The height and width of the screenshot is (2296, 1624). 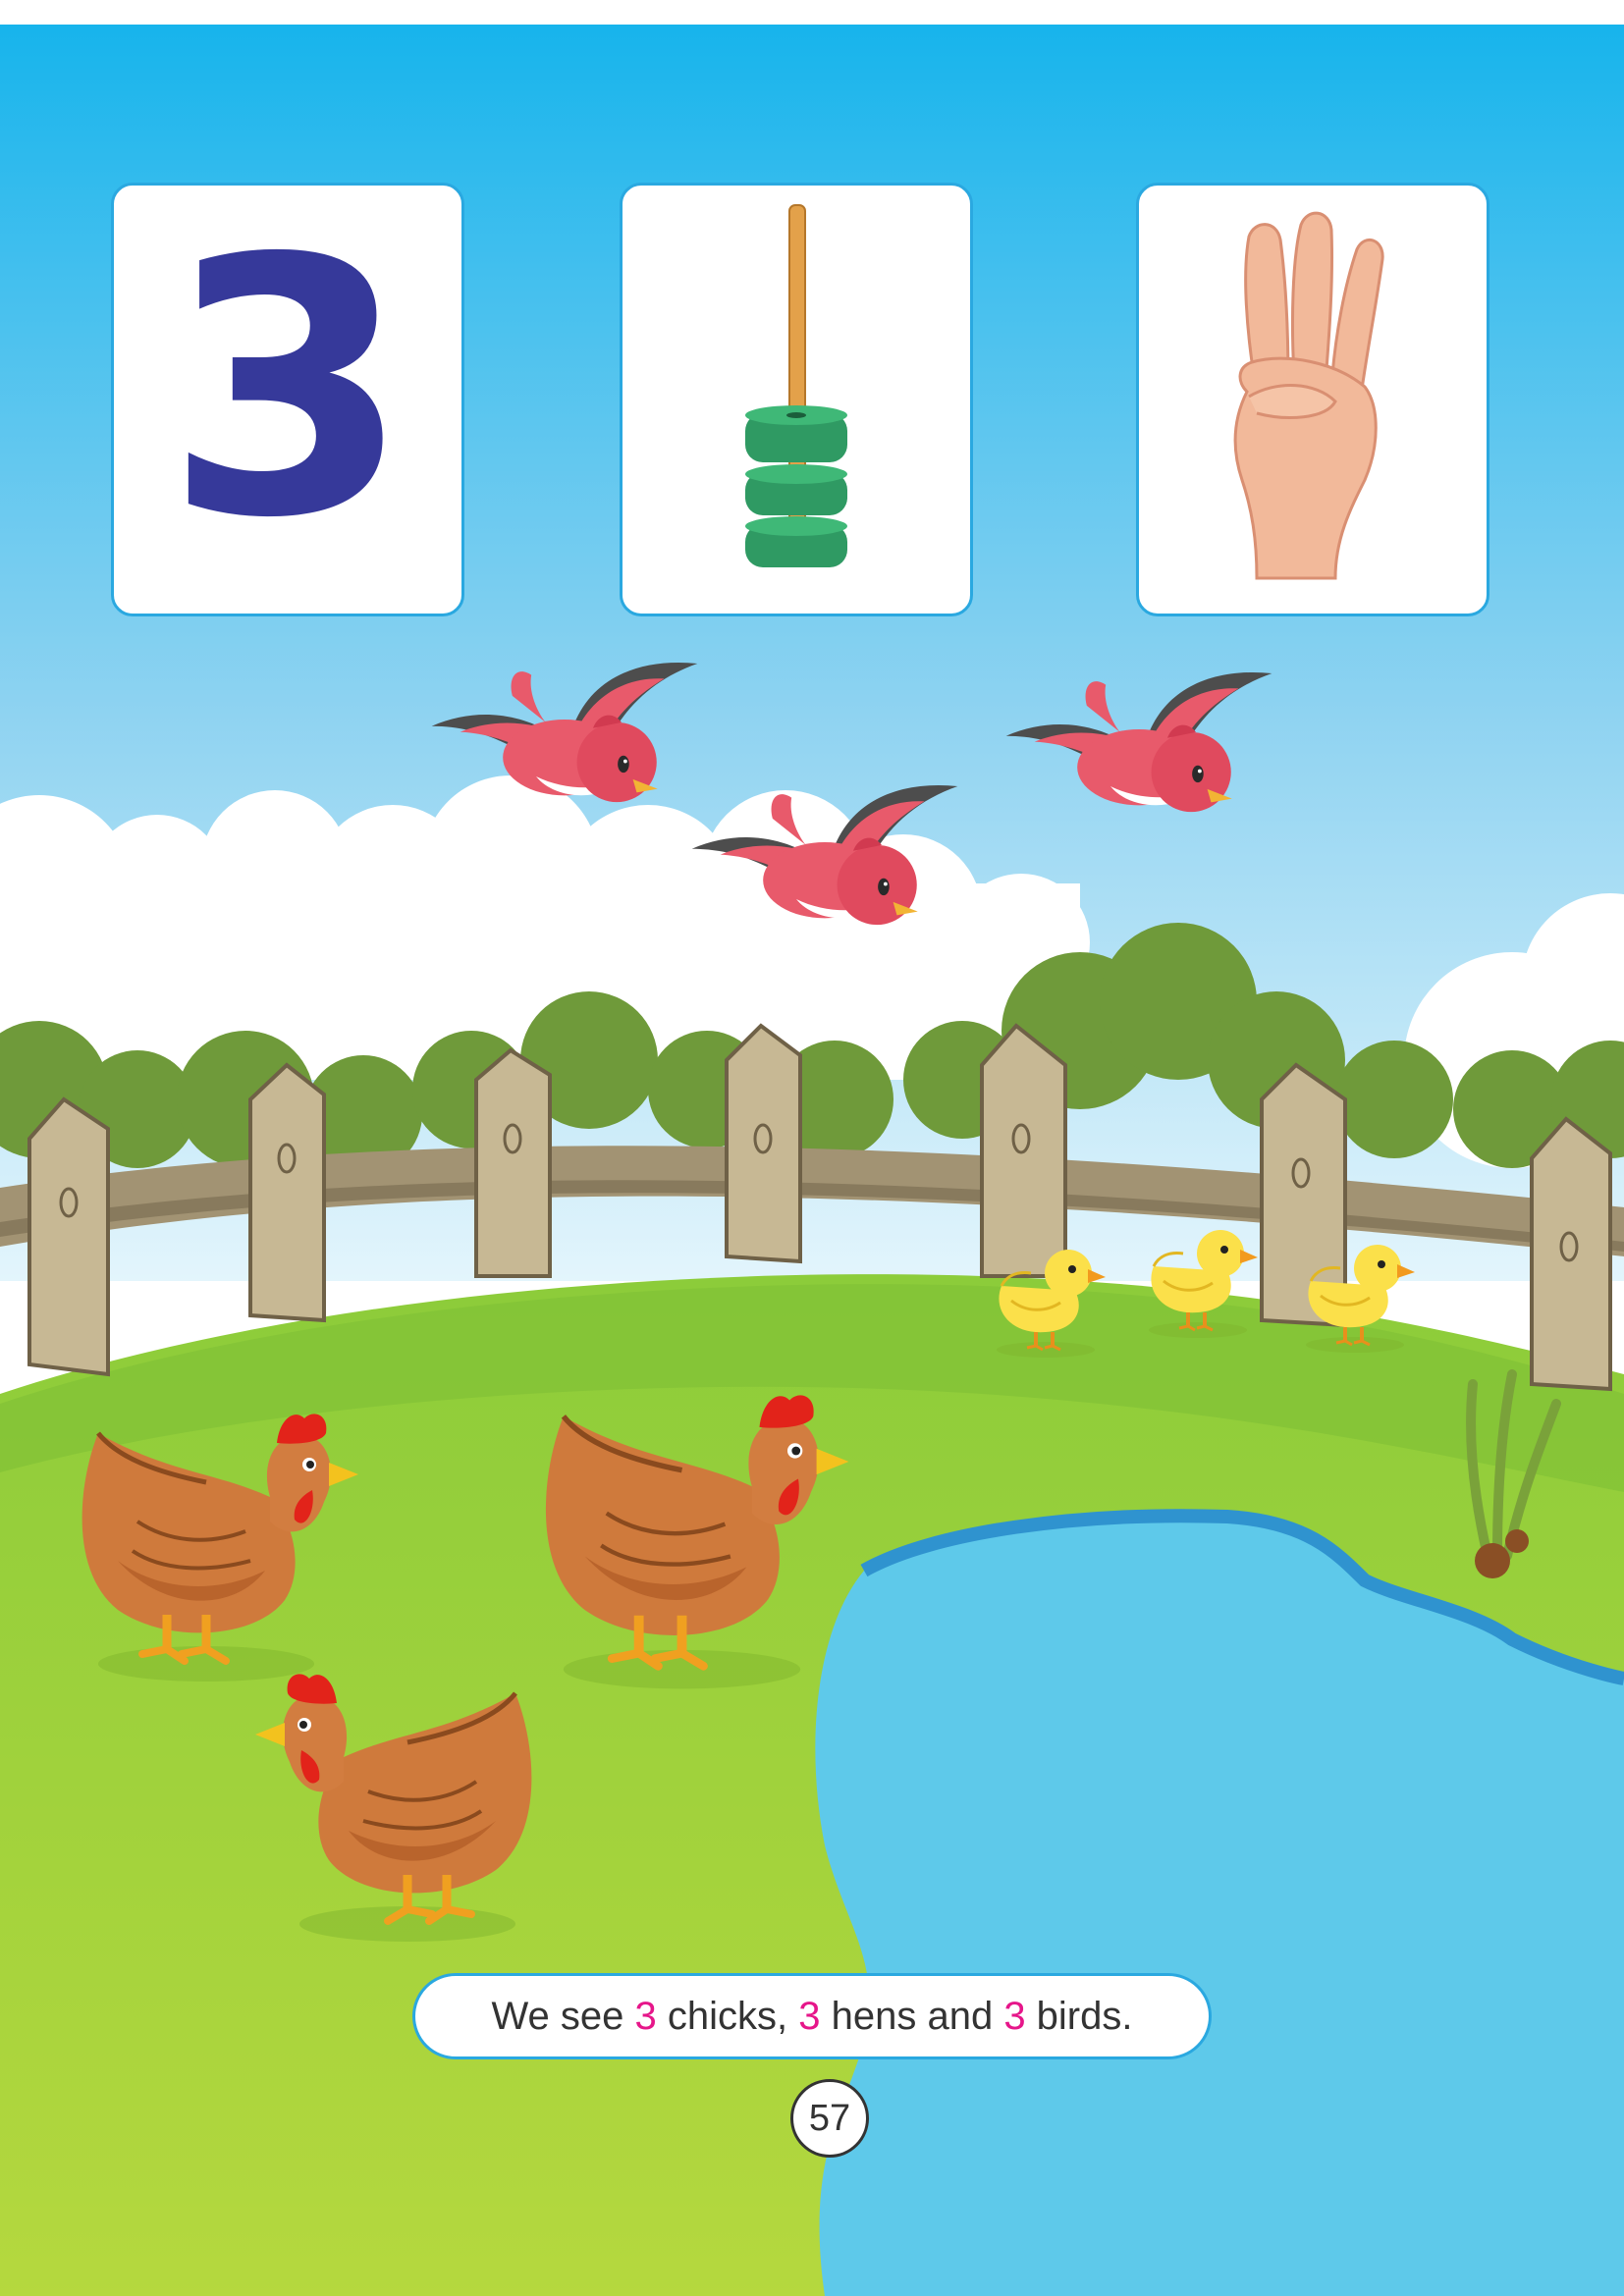 What do you see at coordinates (912, 2016) in the screenshot?
I see `caption-text-3: hens and` at bounding box center [912, 2016].